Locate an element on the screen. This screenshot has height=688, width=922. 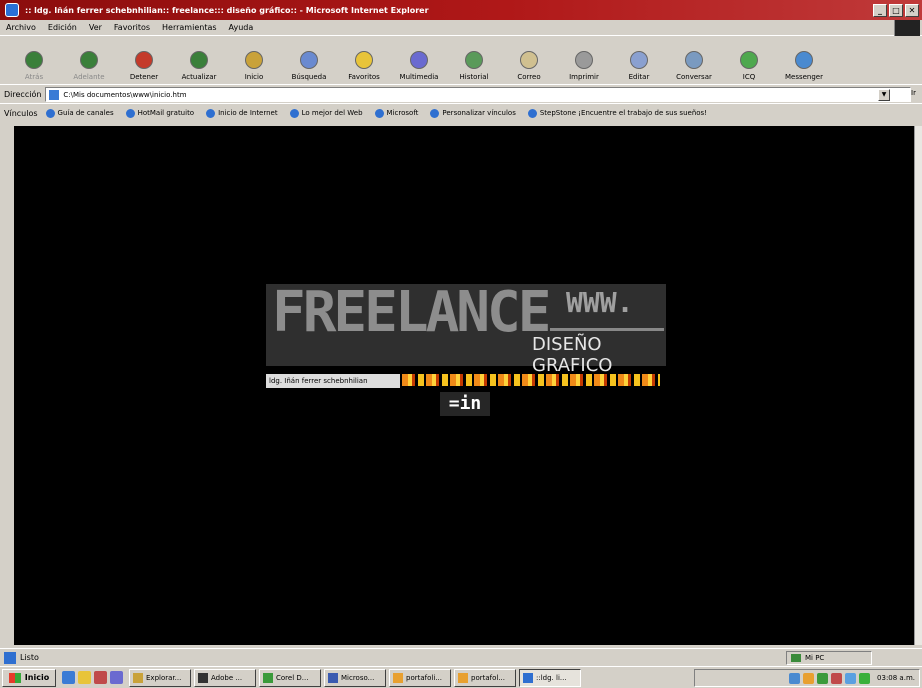
media-icon is located at coordinates (419, 60).